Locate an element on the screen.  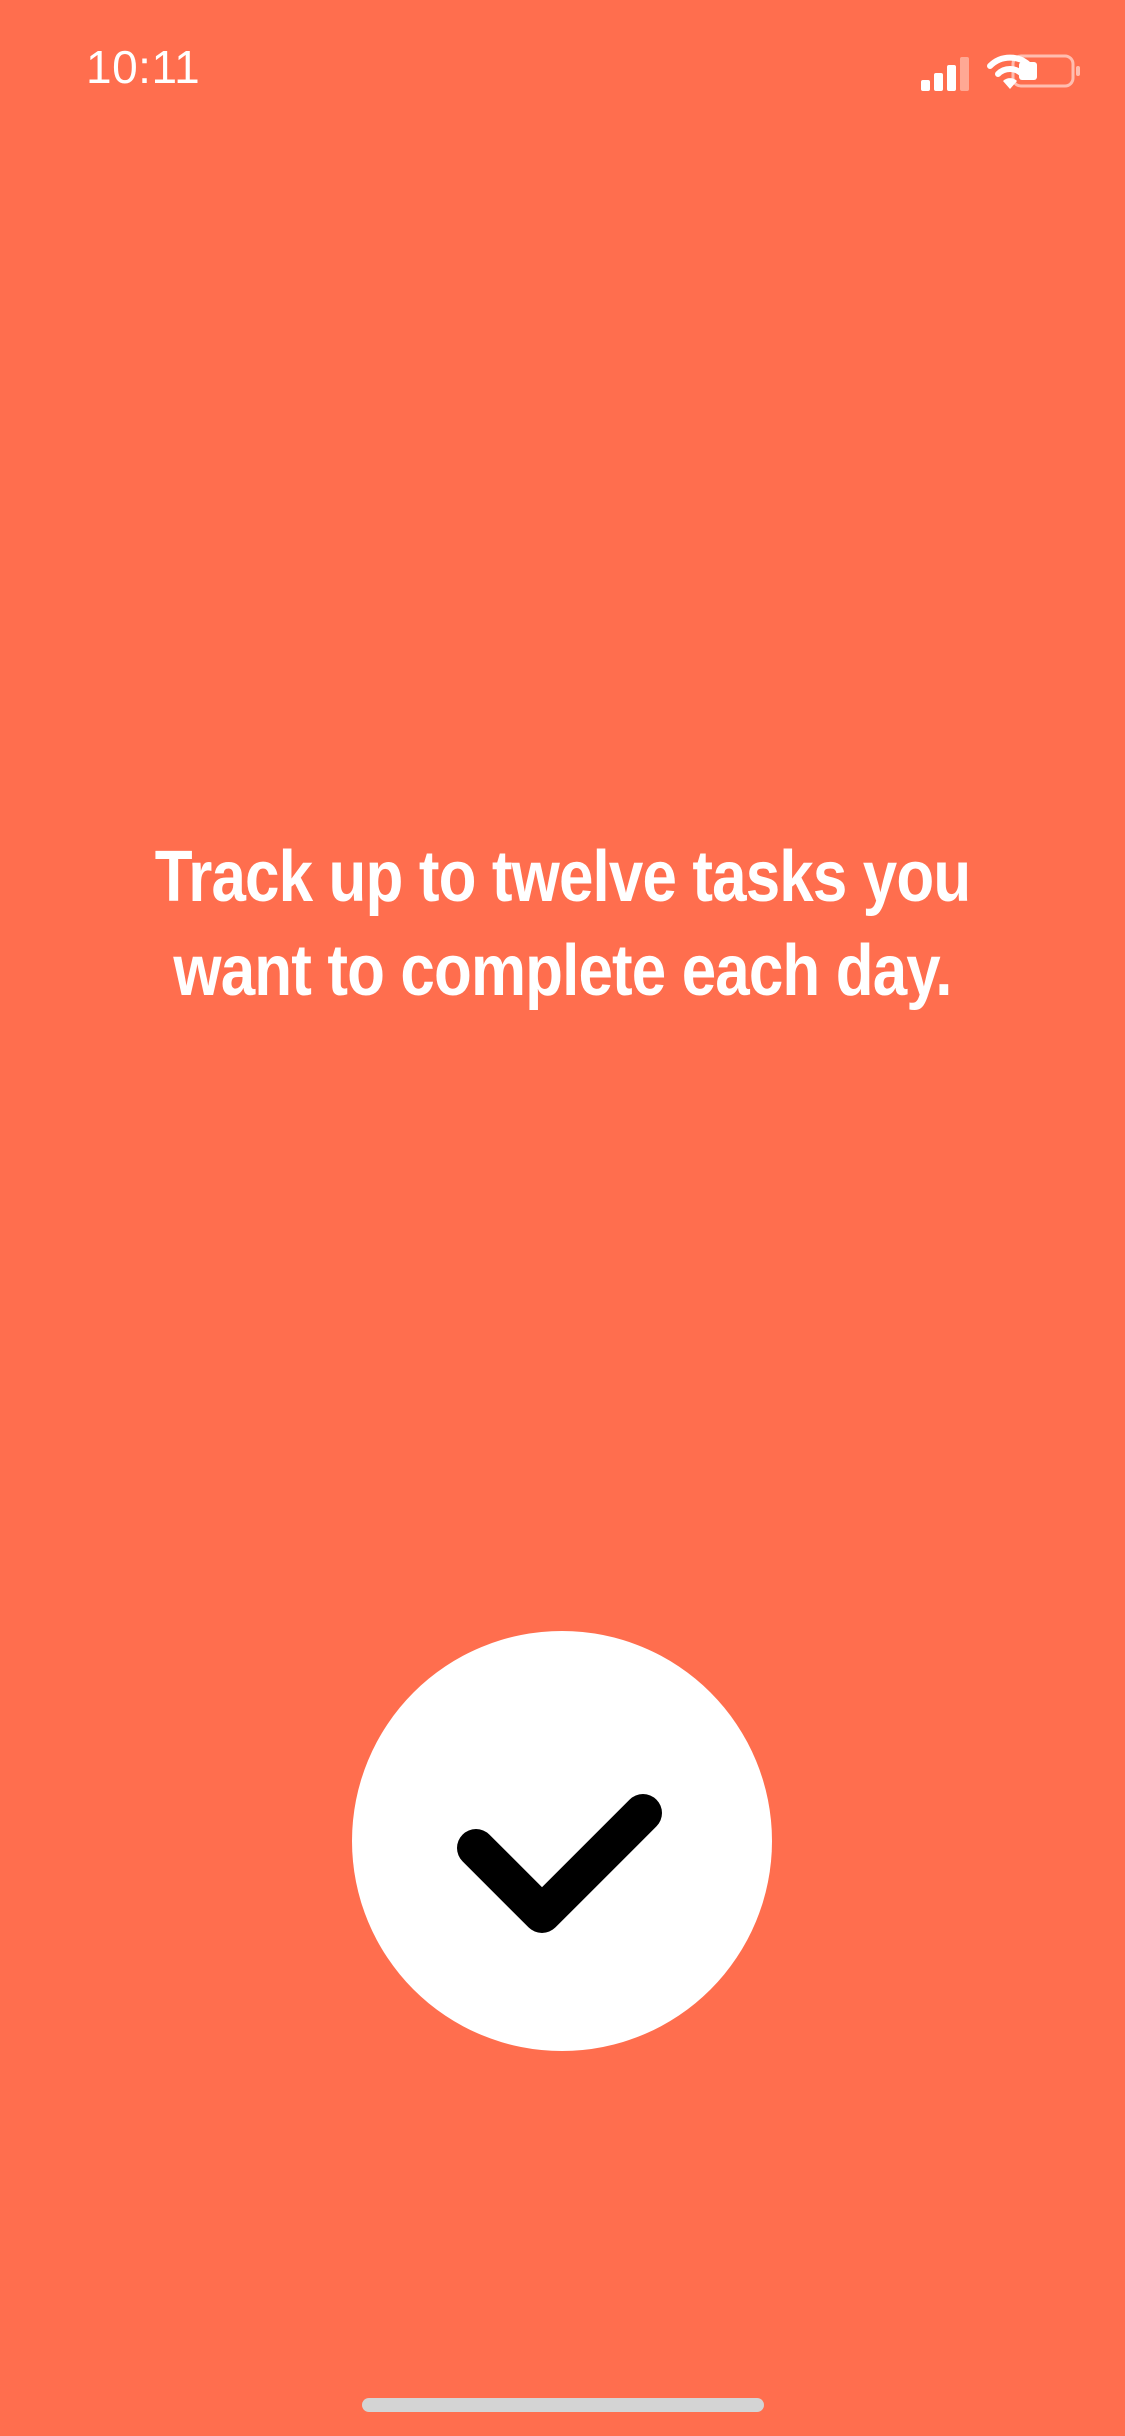
status-time: 10:11 is located at coordinates (143, 67).